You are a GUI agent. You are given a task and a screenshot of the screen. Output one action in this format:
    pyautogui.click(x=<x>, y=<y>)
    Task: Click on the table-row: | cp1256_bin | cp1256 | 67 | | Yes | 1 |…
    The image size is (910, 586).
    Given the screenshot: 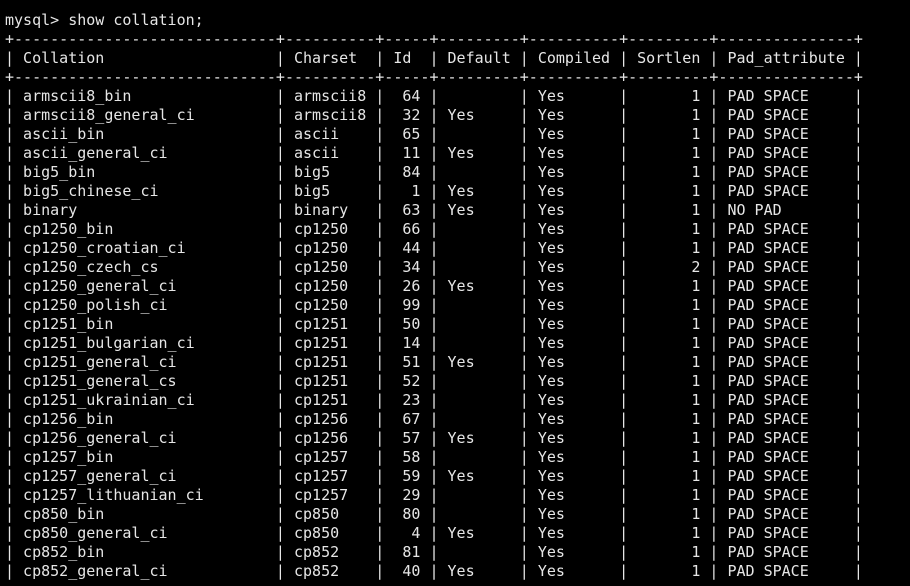 What is the action you would take?
    pyautogui.click(x=434, y=419)
    